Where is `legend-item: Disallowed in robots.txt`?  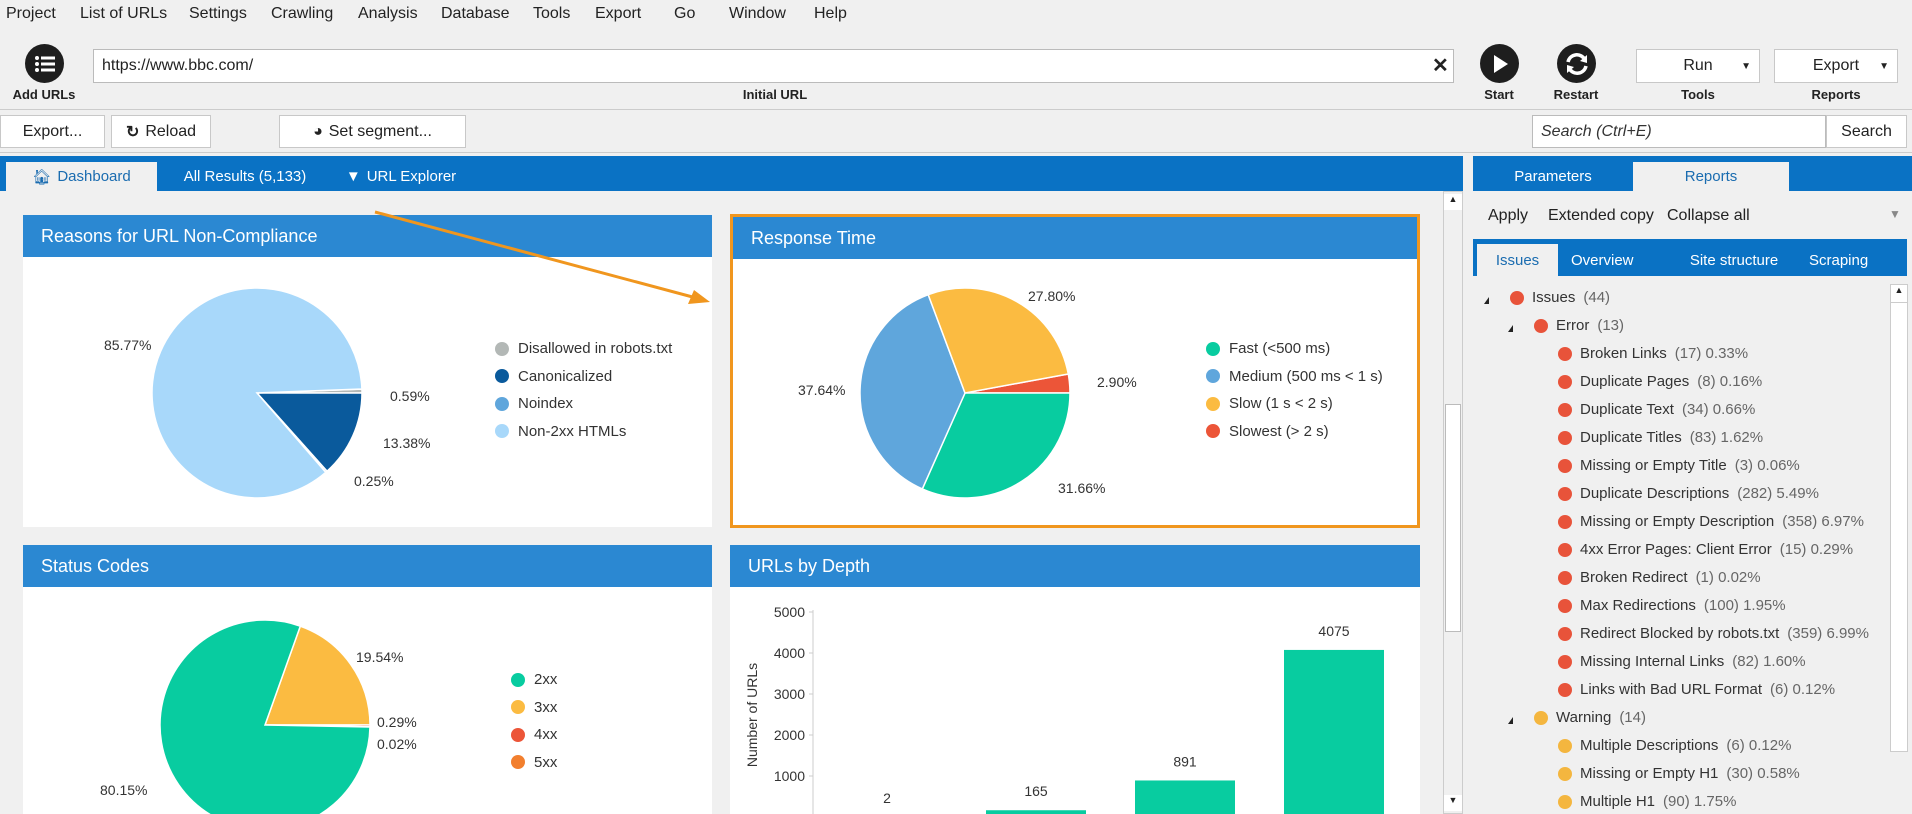
legend-item: Disallowed in robots.txt is located at coordinates (583, 348).